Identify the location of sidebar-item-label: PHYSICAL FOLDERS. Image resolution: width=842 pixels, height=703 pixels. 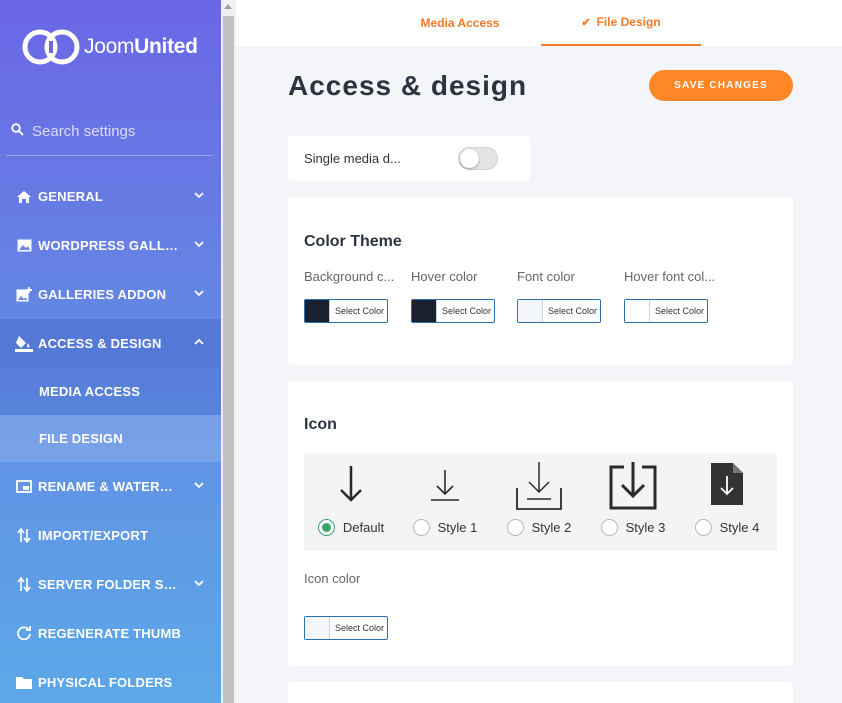
(105, 682).